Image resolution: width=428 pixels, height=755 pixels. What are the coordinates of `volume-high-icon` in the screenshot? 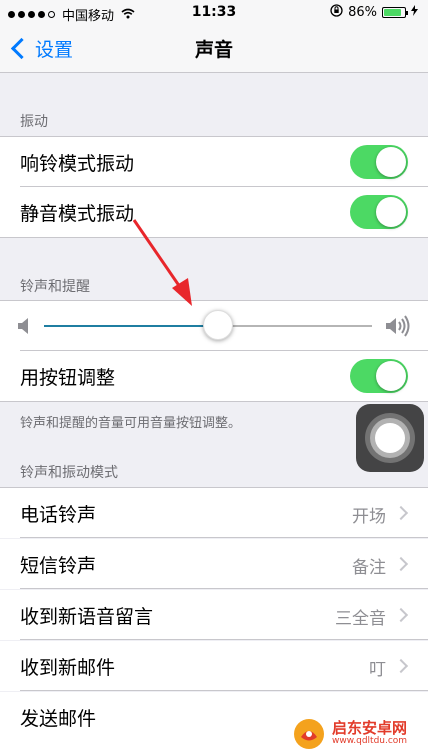 It's located at (398, 326).